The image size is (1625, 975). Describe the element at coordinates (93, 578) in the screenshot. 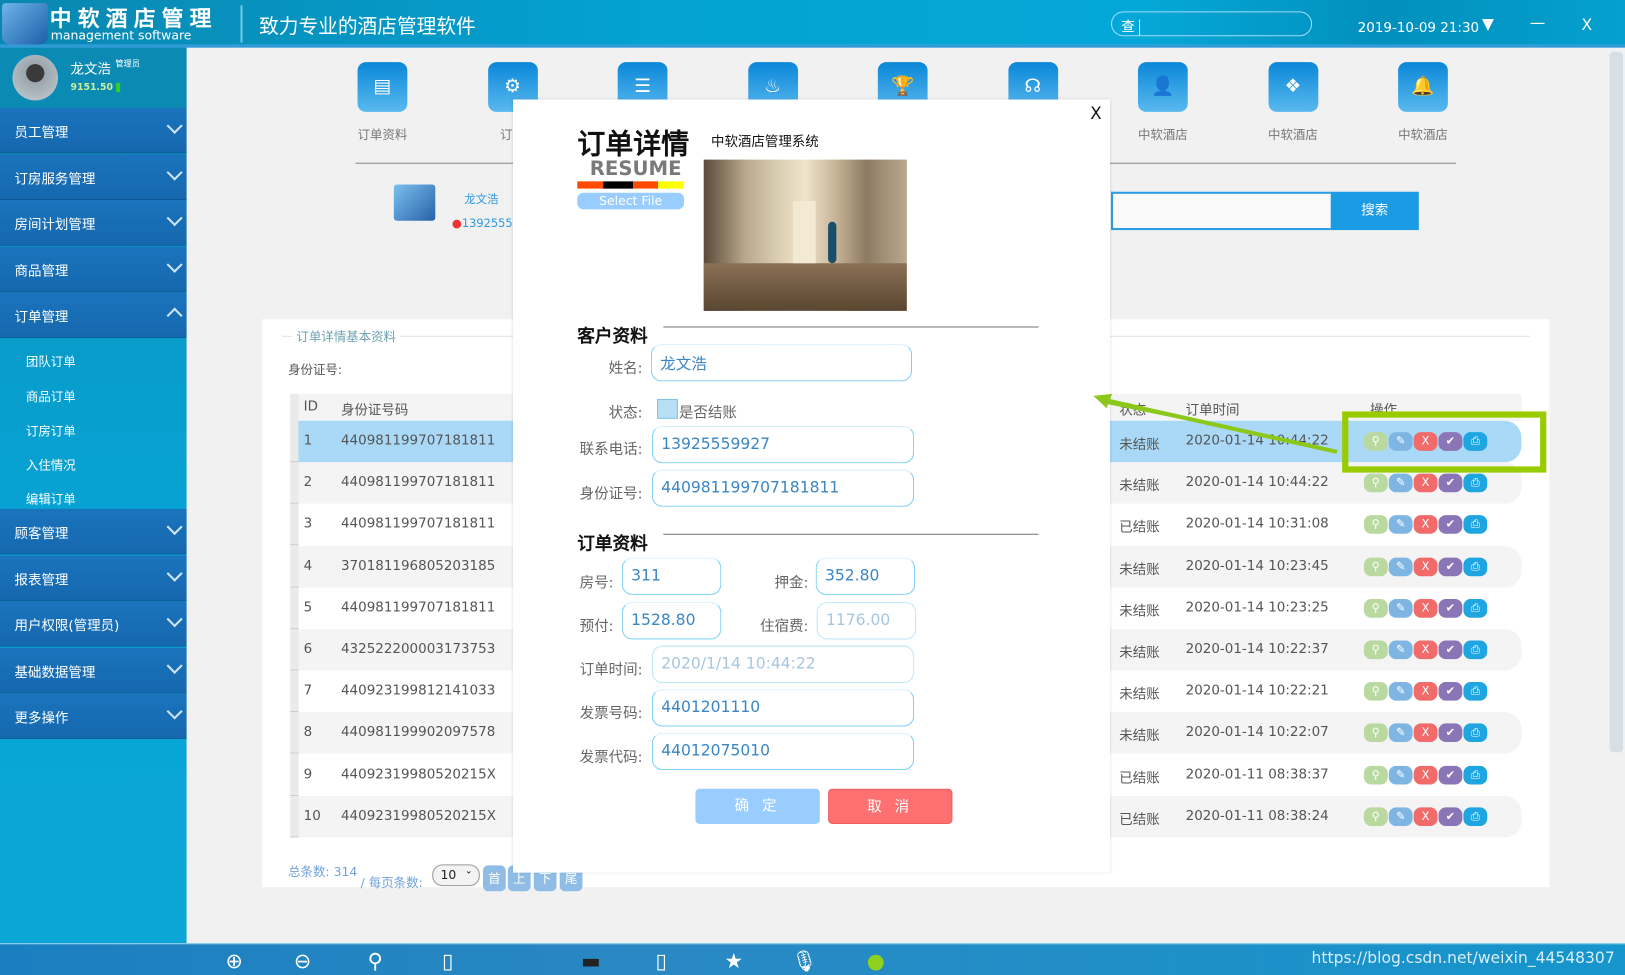

I see `sidebar-item: 报表管理` at that location.